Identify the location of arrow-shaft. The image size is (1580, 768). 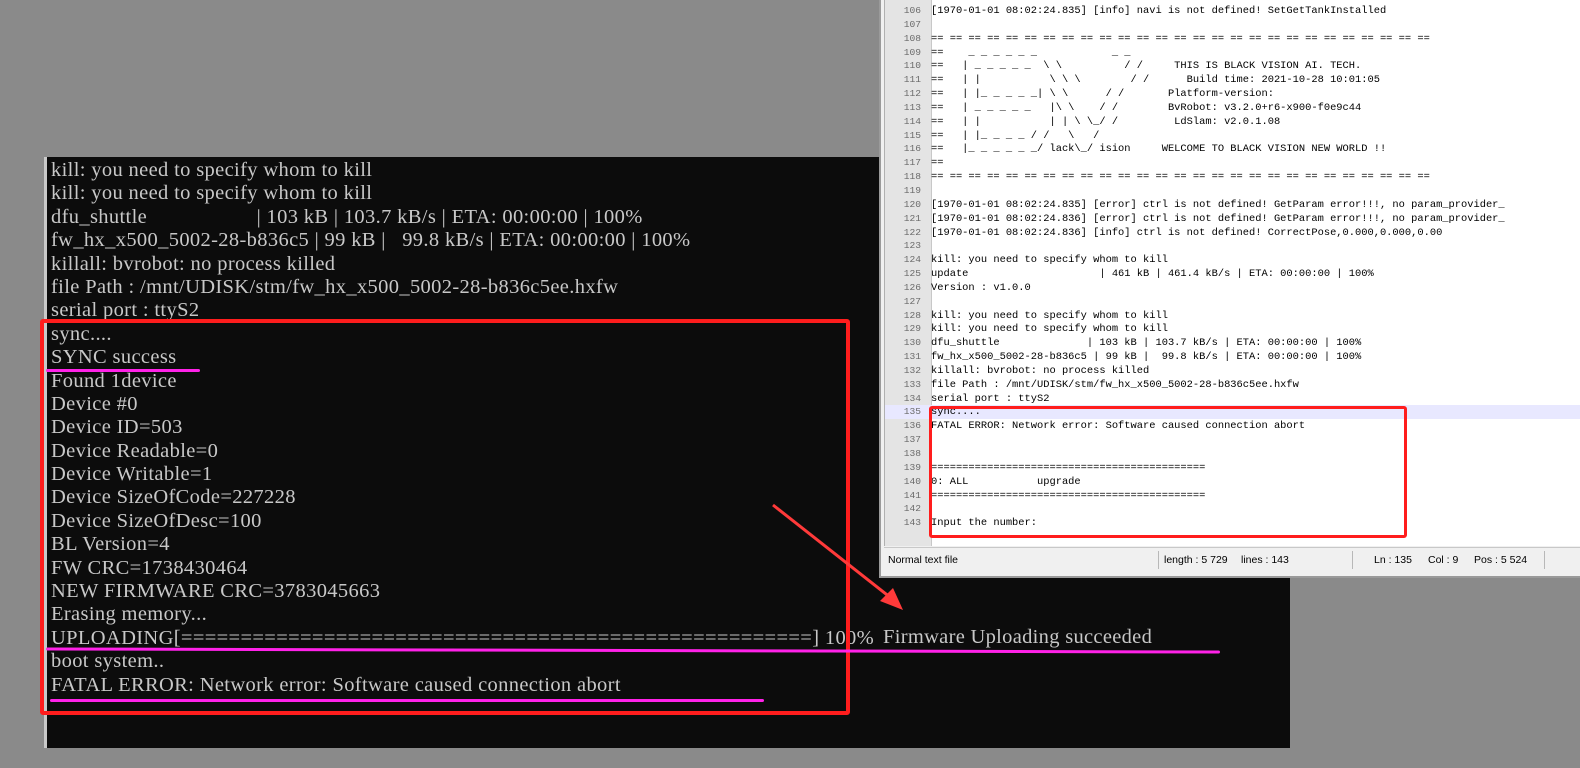
(832, 551).